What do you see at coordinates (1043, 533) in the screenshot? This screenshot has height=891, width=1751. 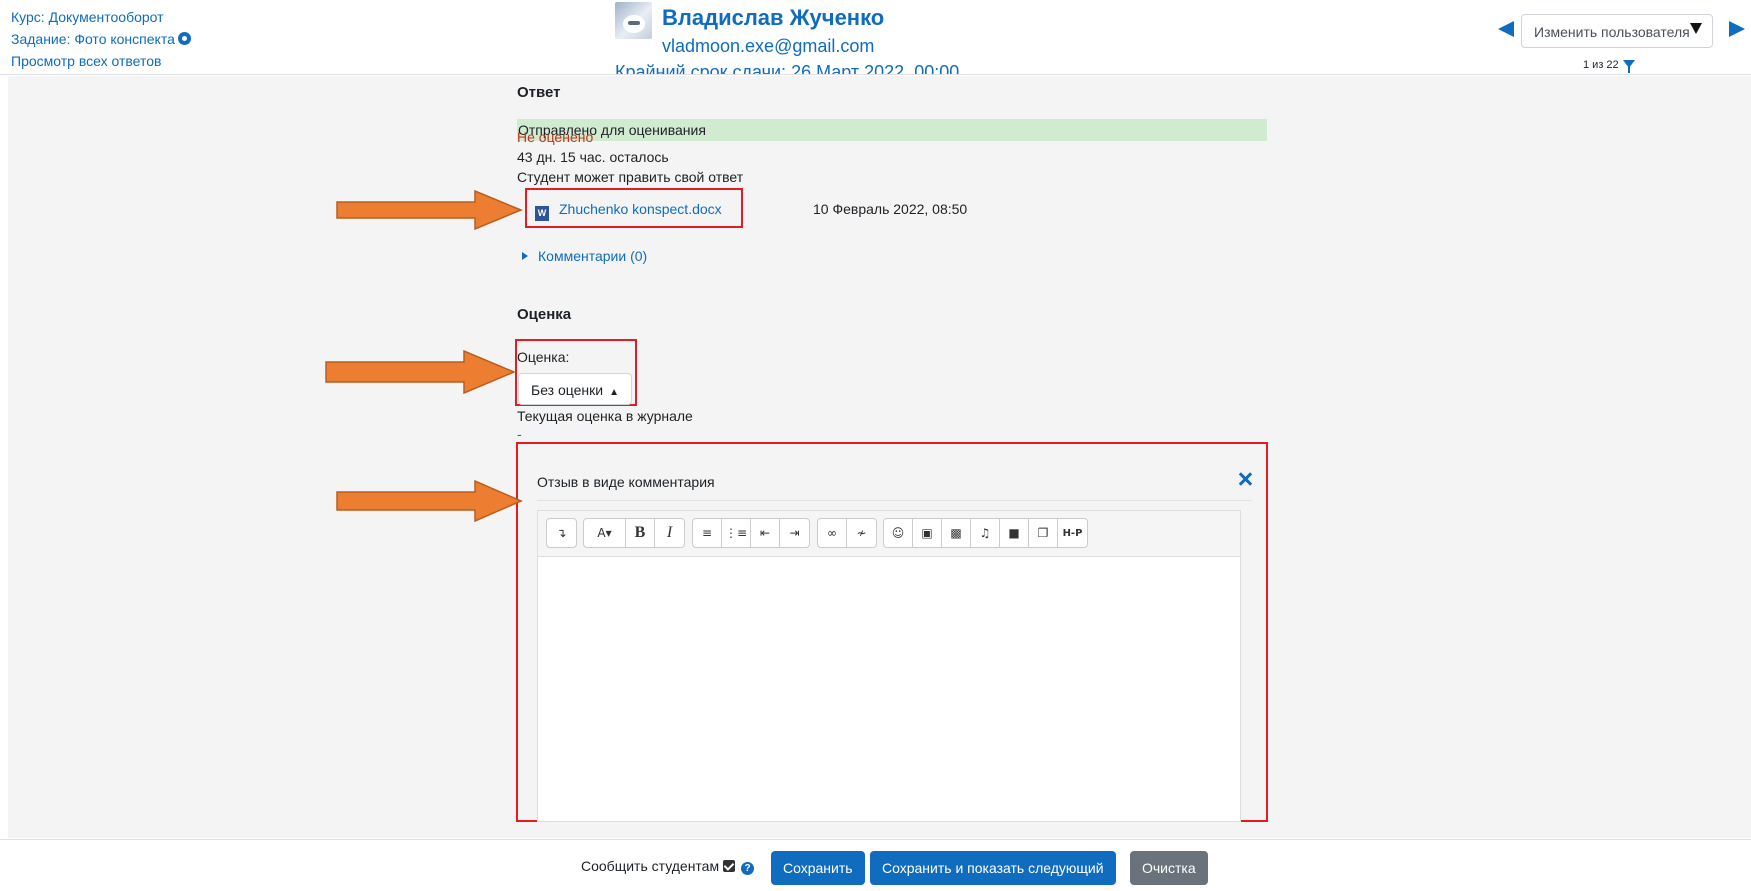 I see `copy-icon: ❐` at bounding box center [1043, 533].